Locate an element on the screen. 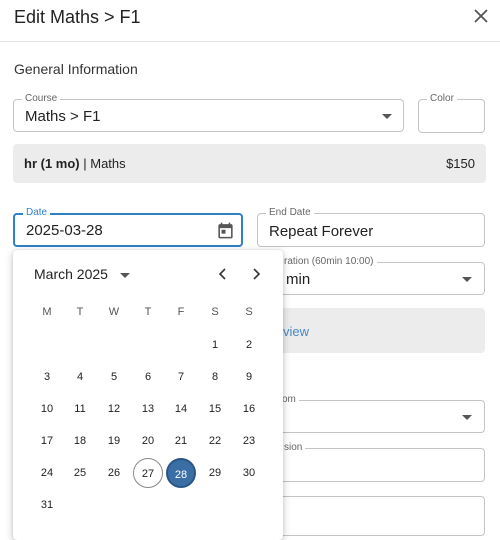  calendar-day: 15 is located at coordinates (215, 409).